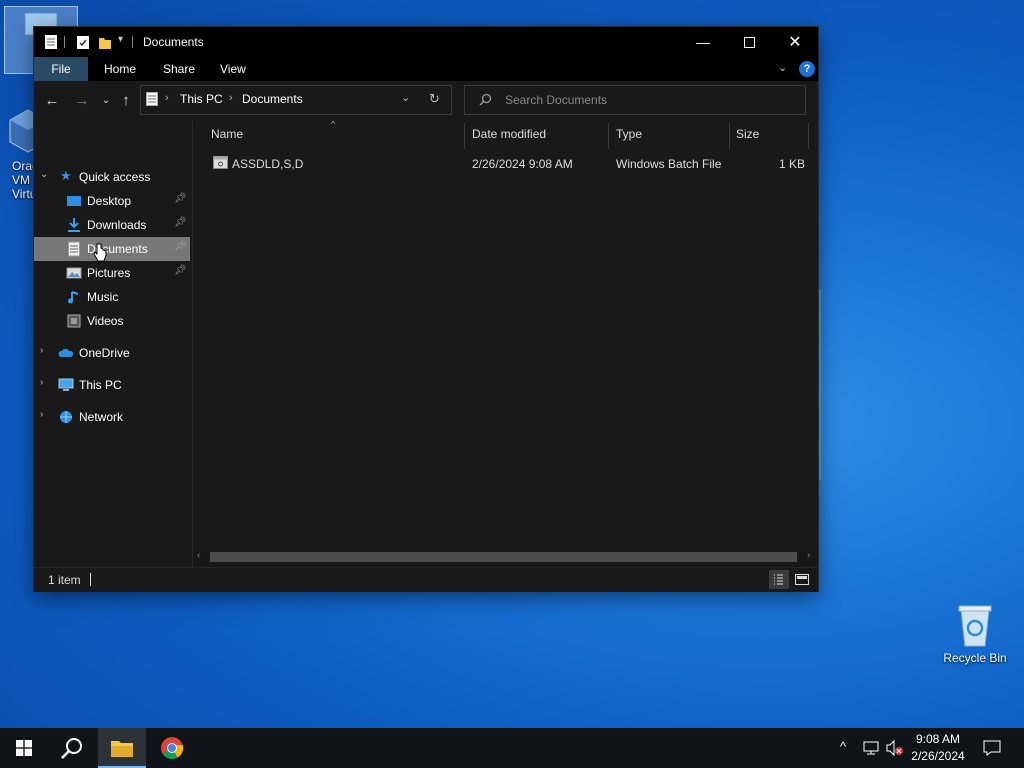  I want to click on onedrive-icon, so click(66, 352).